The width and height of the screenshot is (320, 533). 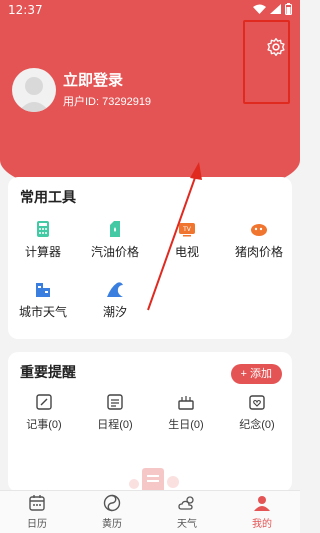 What do you see at coordinates (115, 229) in the screenshot?
I see `gas-price-icon` at bounding box center [115, 229].